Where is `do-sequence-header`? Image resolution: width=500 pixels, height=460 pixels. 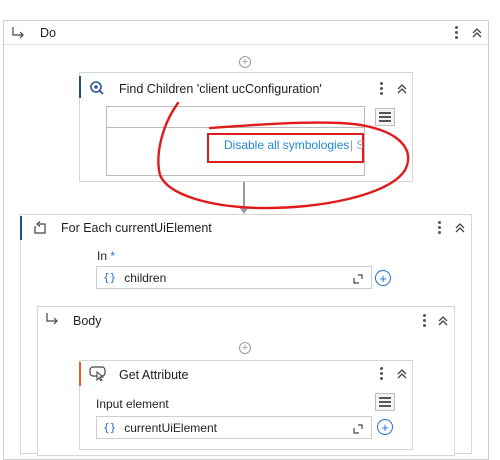
do-sequence-header is located at coordinates (246, 33).